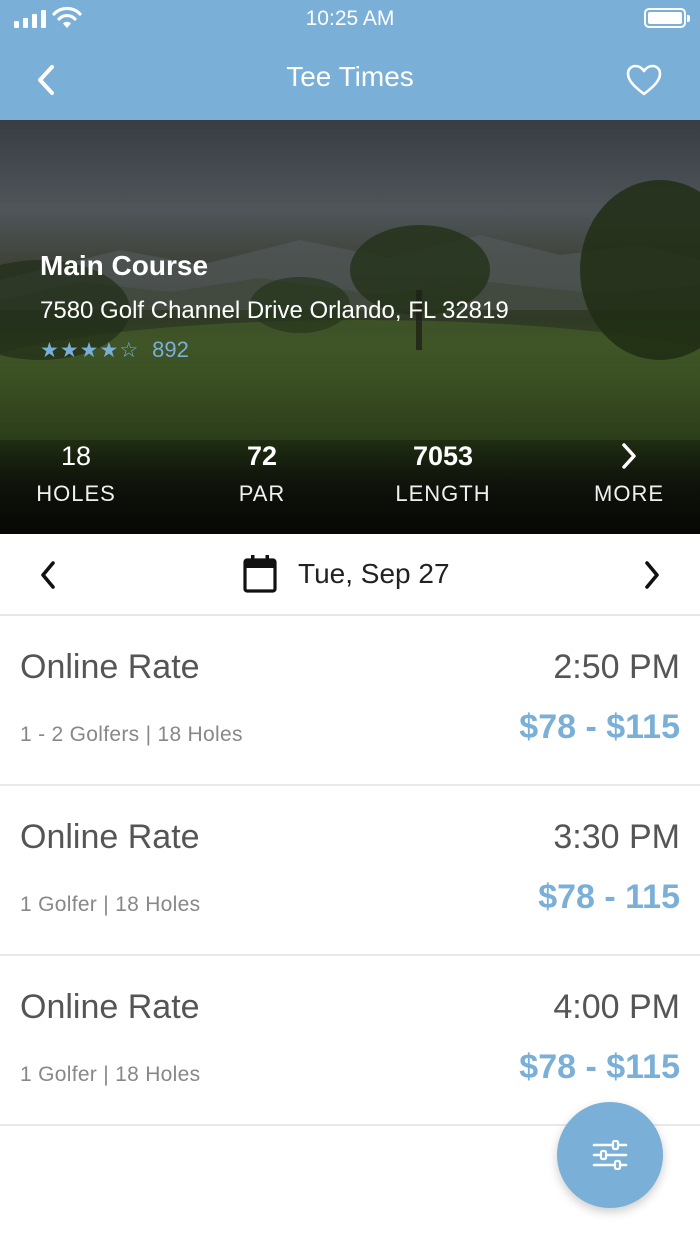 The width and height of the screenshot is (700, 1244). What do you see at coordinates (350, 481) in the screenshot?
I see `course-stats: 18 HOLES 72 PAR 7053 LENGTH MORE` at bounding box center [350, 481].